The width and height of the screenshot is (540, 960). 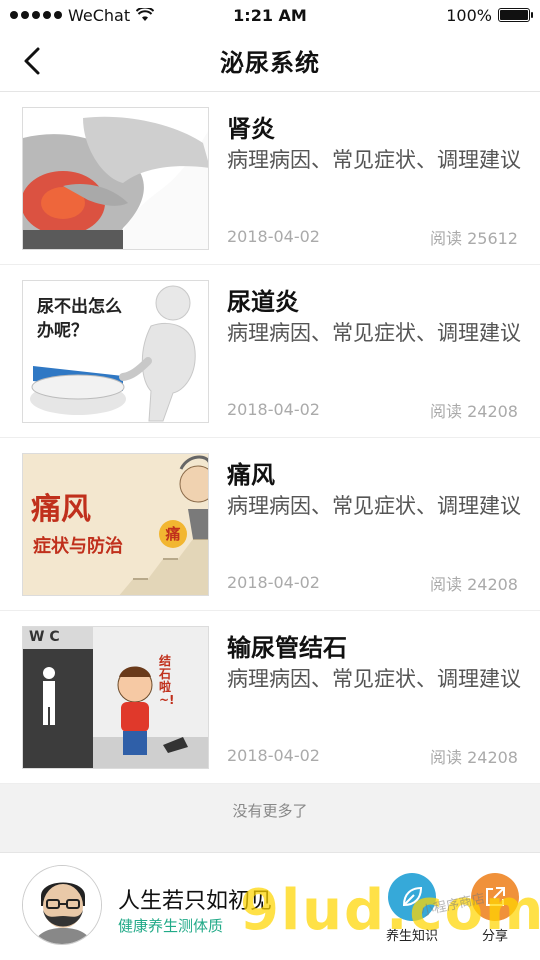 I want to click on signal-icon, so click(x=36, y=15).